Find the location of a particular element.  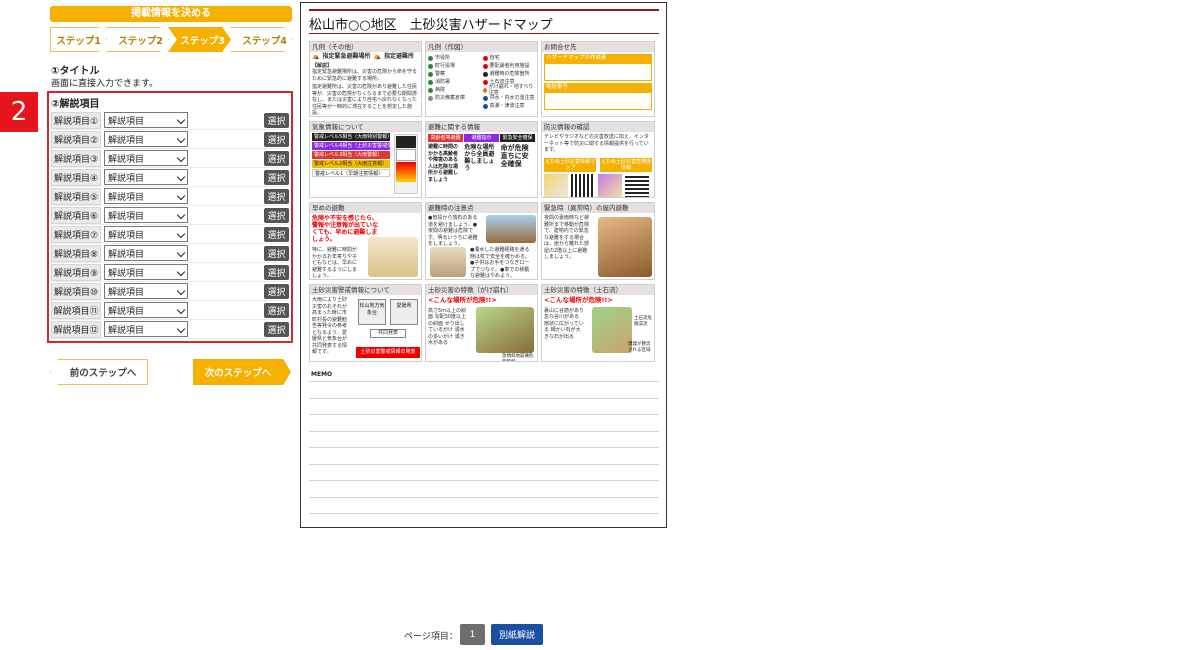

explanation-item-label: 解説項目⑦ is located at coordinates (76, 234).